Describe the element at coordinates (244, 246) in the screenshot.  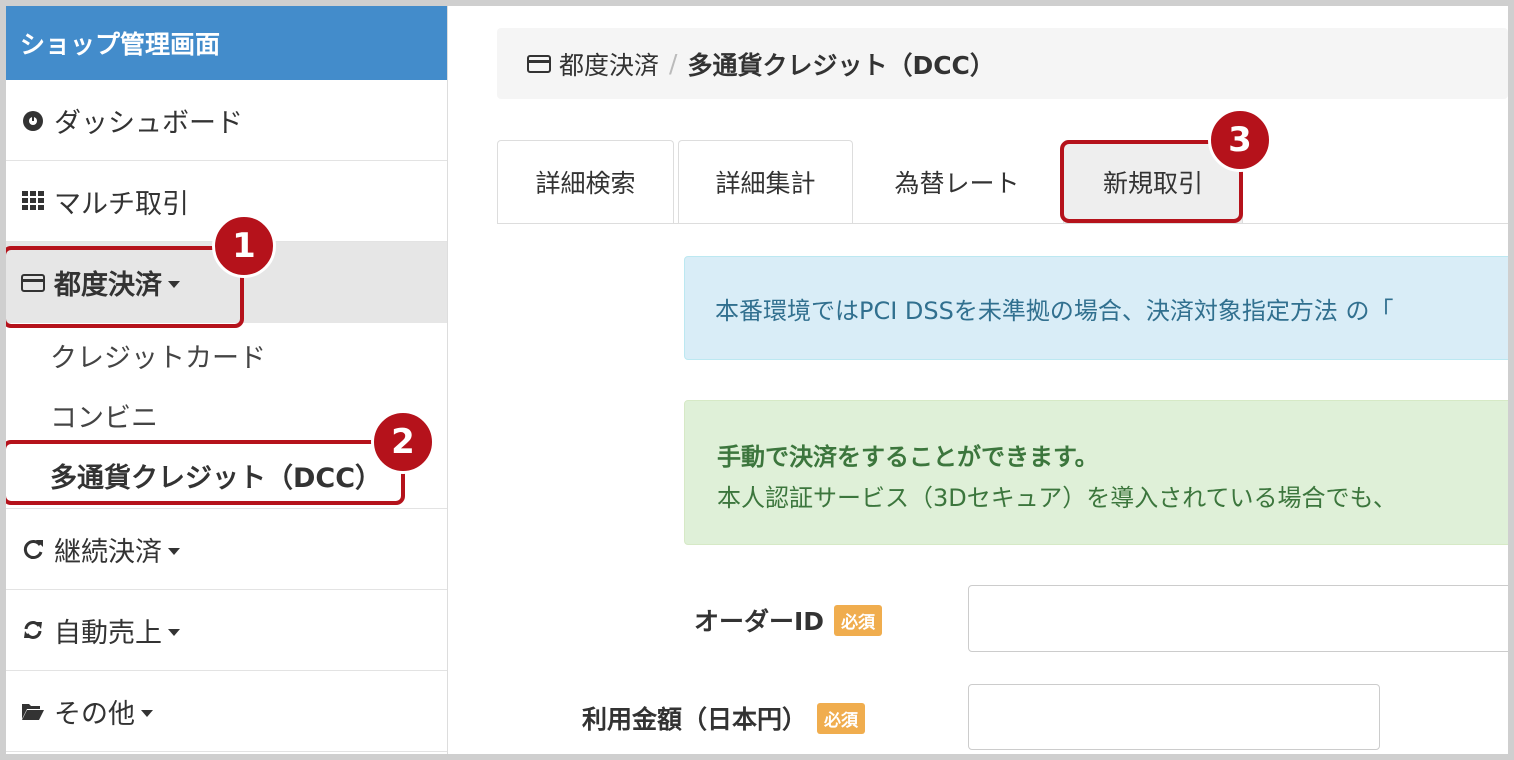
I see `callout-number-1: 1` at that location.